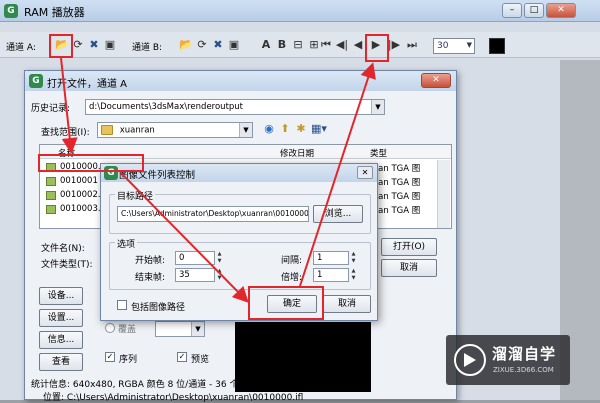 The image size is (600, 403). Describe the element at coordinates (337, 174) in the screenshot. I see `arrow-ok-to-play` at that location.